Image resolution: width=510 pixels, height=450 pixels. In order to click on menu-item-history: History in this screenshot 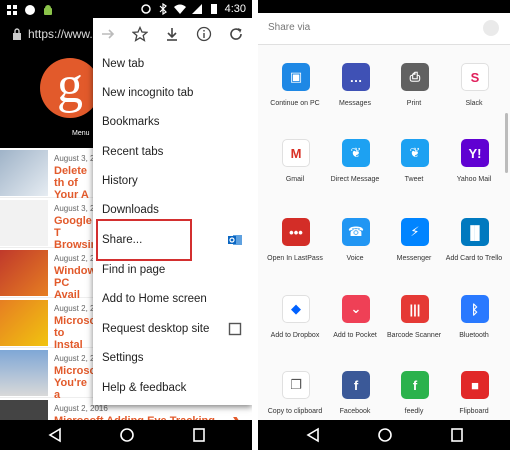, I will do `click(172, 181)`.